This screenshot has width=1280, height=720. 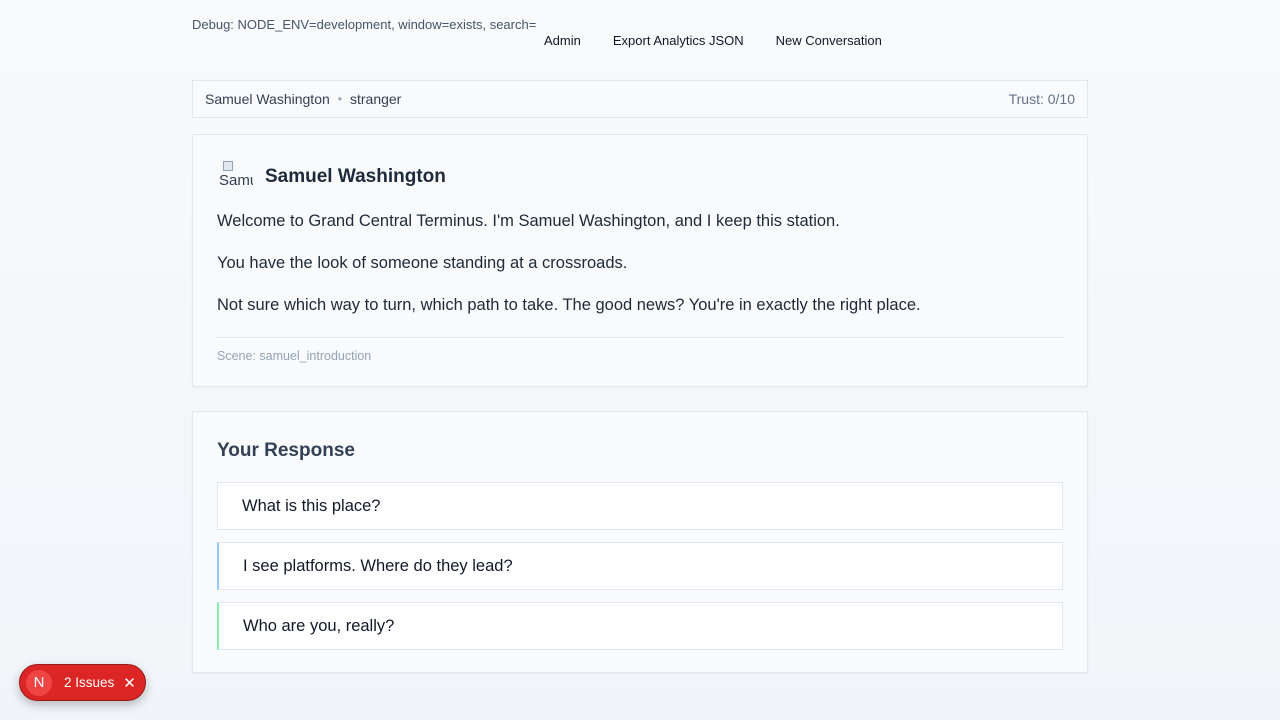 I want to click on nextjs-logo-icon: N, so click(x=39, y=682).